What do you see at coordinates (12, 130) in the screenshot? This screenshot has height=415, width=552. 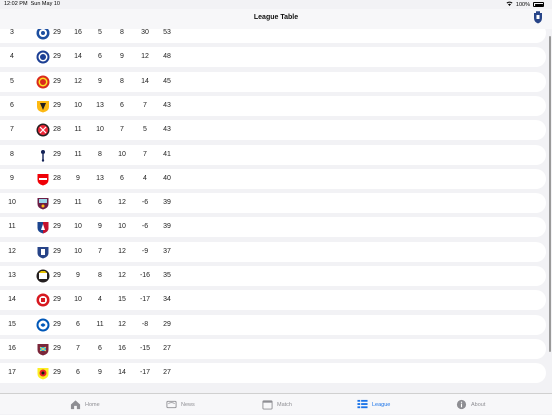 I see `cell-pos: 7` at bounding box center [12, 130].